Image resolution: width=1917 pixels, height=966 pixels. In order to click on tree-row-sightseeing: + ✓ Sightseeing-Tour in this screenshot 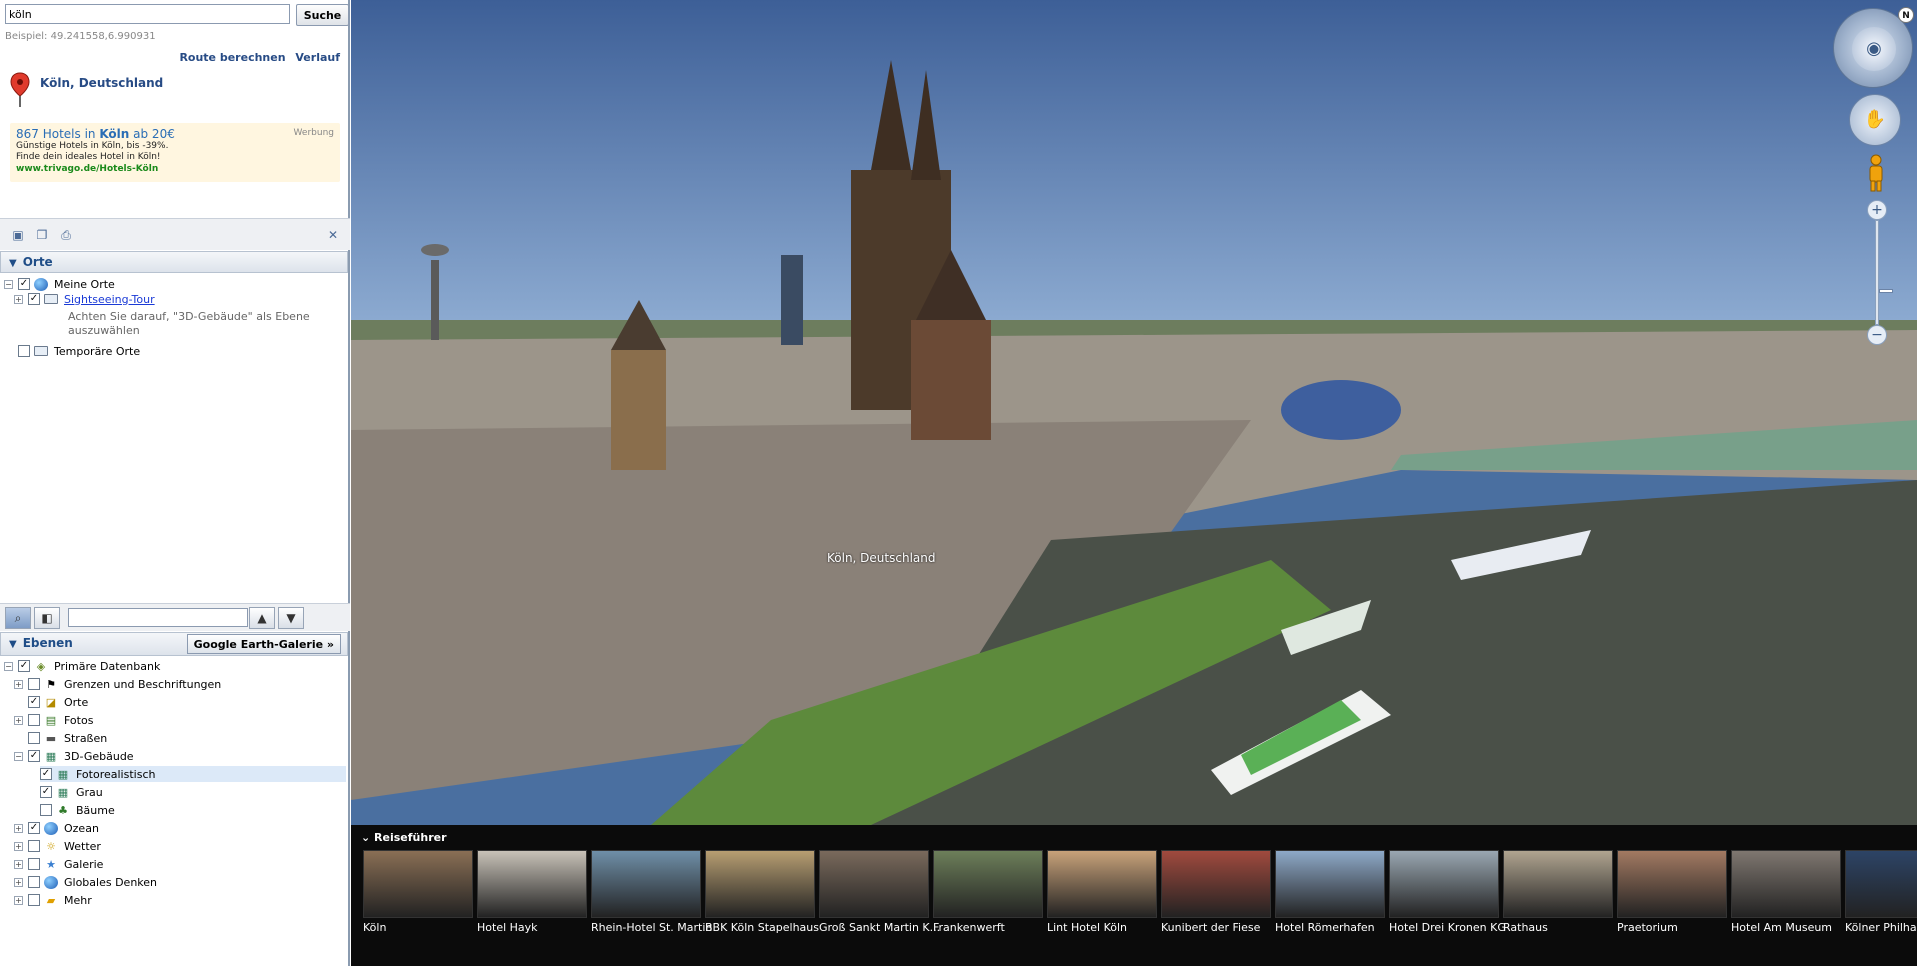, I will do `click(84, 299)`.